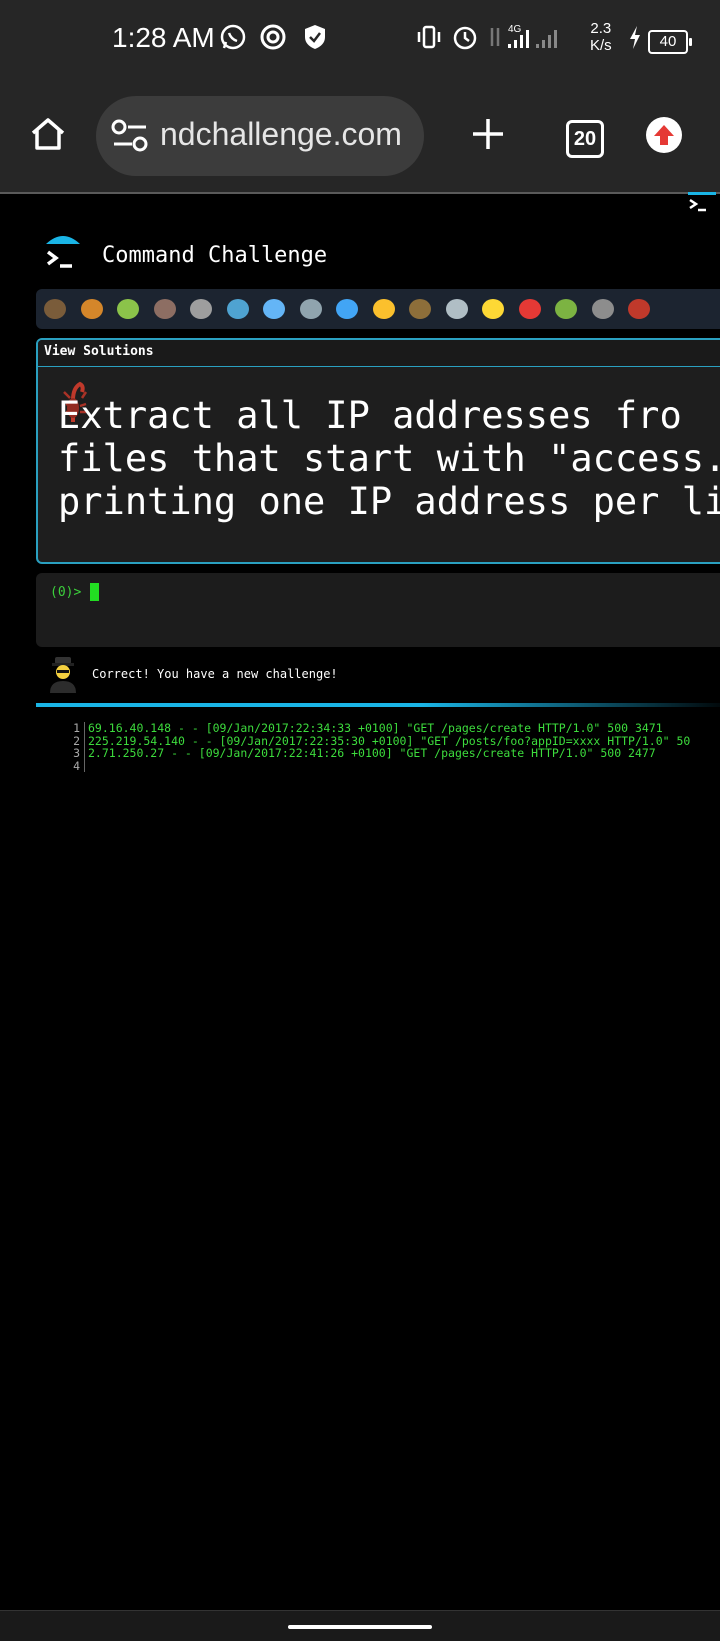  What do you see at coordinates (215, 674) in the screenshot?
I see `status-message: Correct! You have a new challenge!` at bounding box center [215, 674].